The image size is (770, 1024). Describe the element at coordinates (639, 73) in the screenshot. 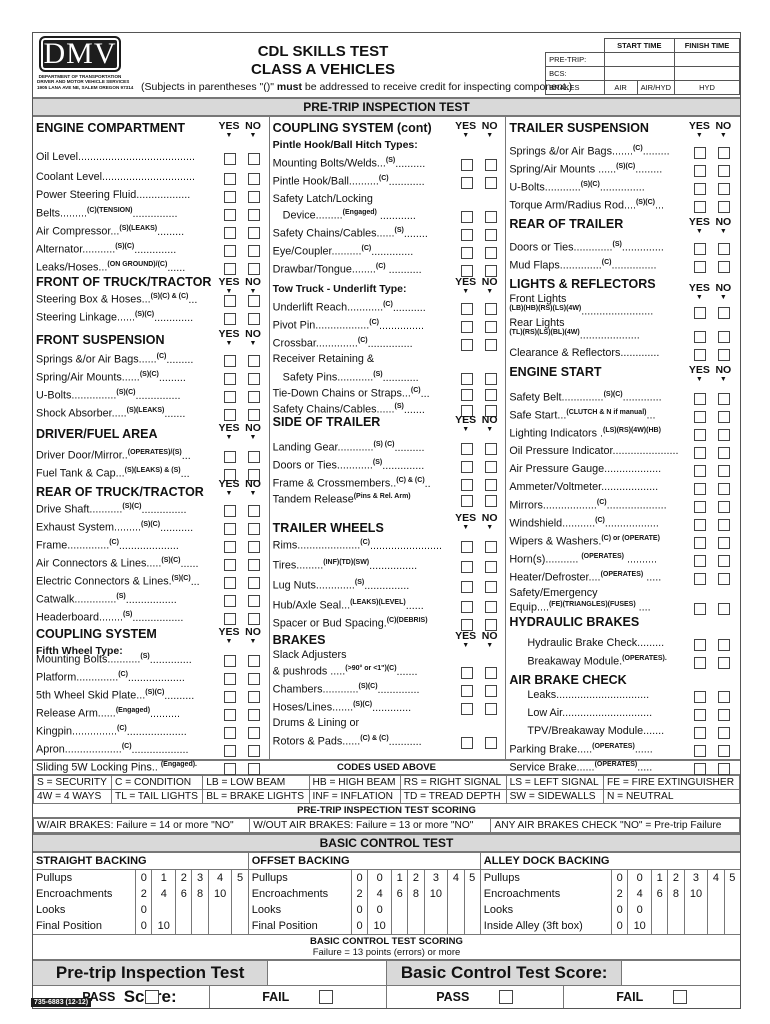

I see `bcs-start-field` at that location.